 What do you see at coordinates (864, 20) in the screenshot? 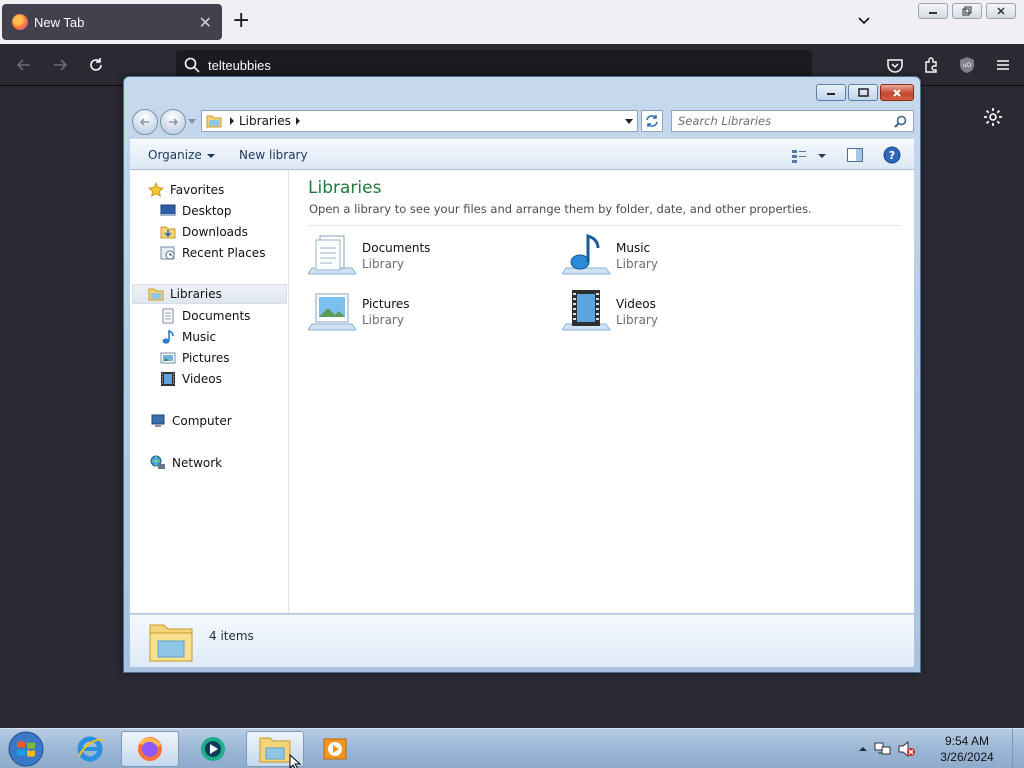
I see `list-all-tabs-icon` at bounding box center [864, 20].